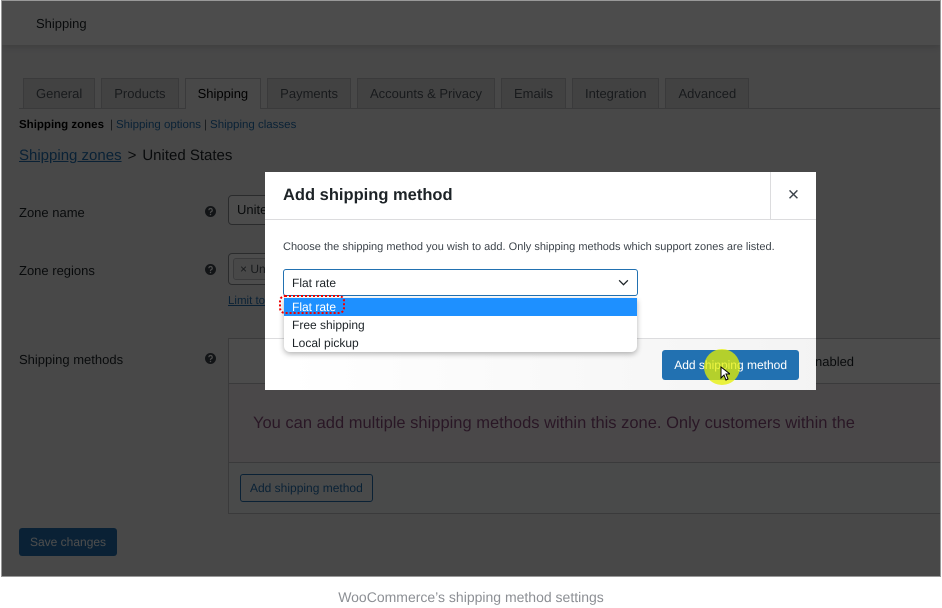 The image size is (942, 608). I want to click on field-label: Zone name, so click(52, 213).